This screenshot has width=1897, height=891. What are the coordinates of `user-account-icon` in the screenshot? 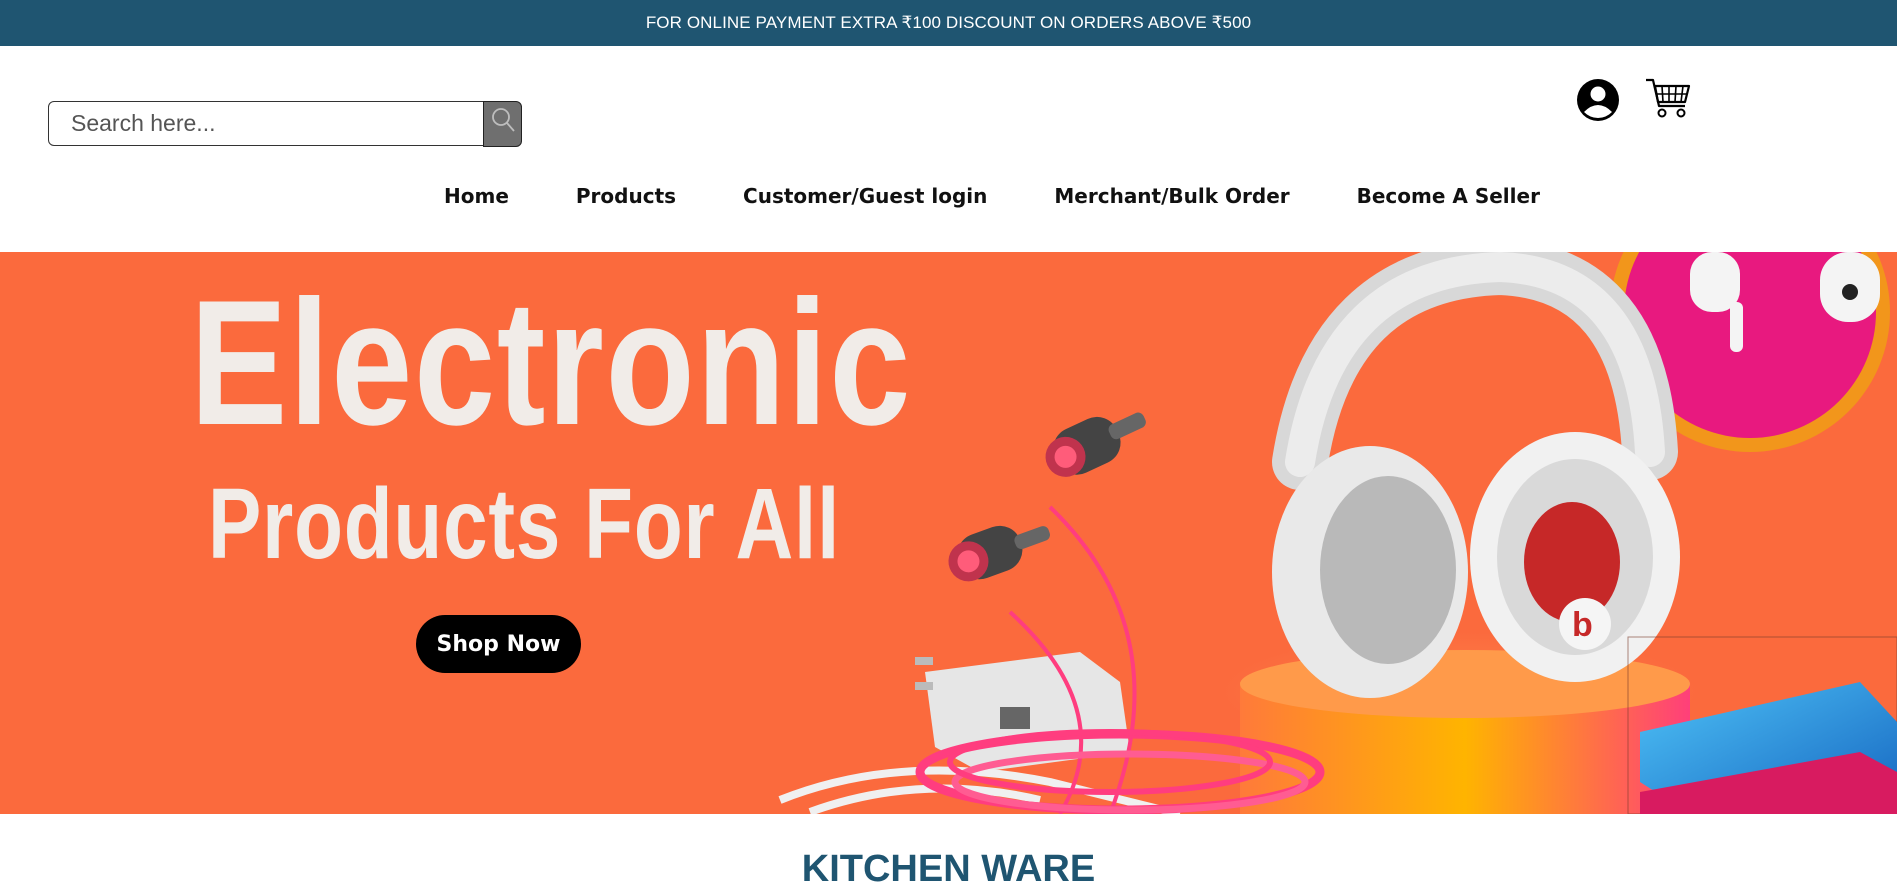 It's located at (1598, 100).